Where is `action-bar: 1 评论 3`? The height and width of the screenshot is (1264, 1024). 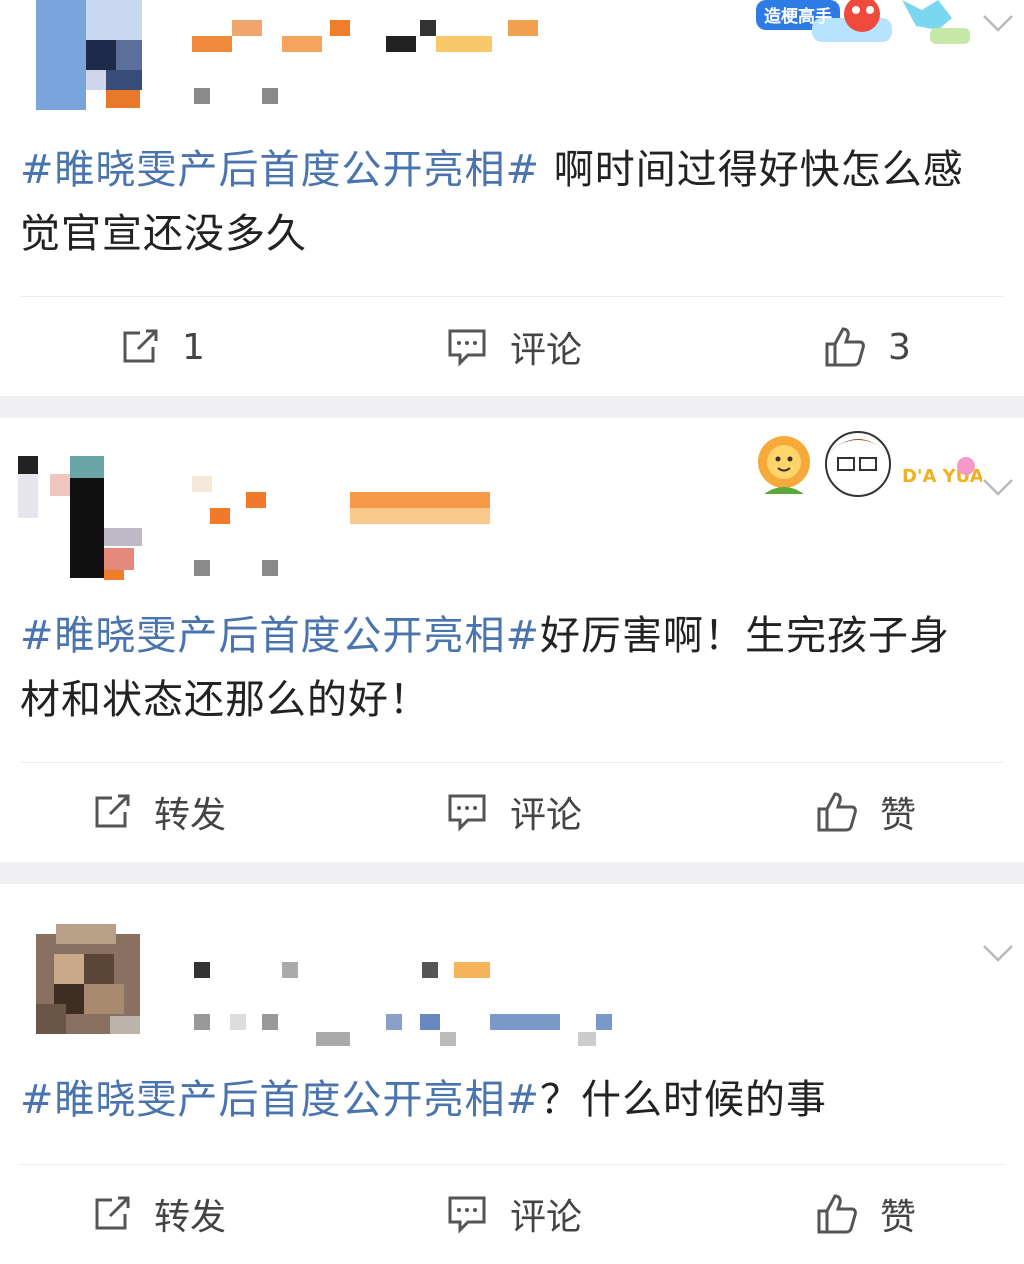 action-bar: 1 评论 3 is located at coordinates (512, 347).